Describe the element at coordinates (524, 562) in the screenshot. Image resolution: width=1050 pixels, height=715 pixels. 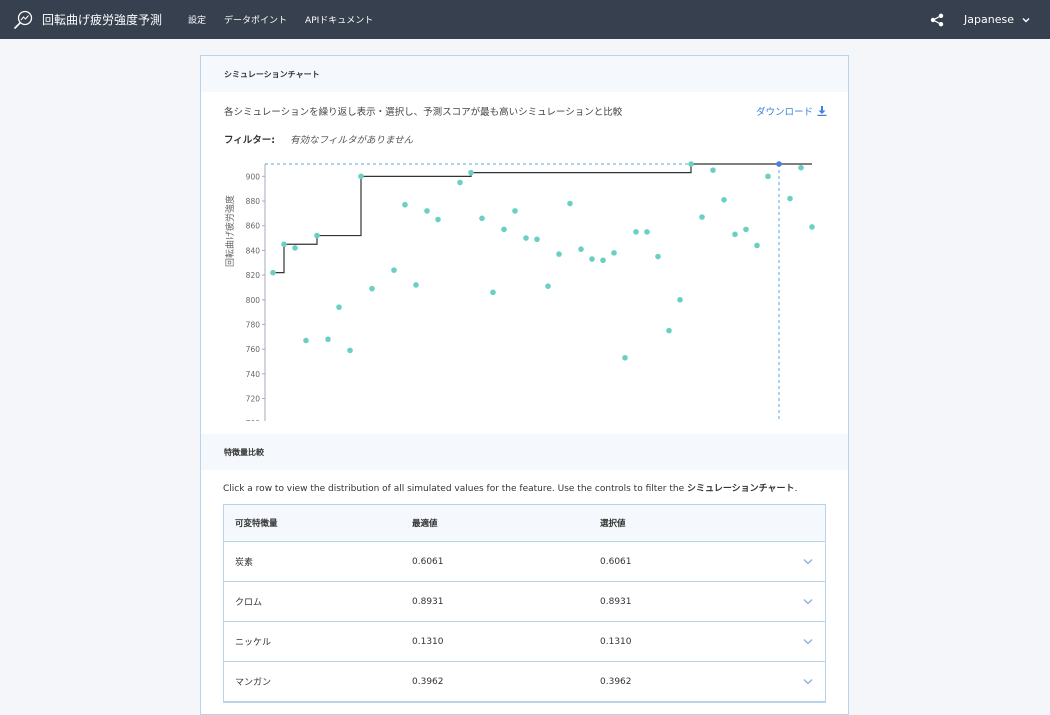
I see `table-row: 炭素 0.6061 0.6061` at that location.